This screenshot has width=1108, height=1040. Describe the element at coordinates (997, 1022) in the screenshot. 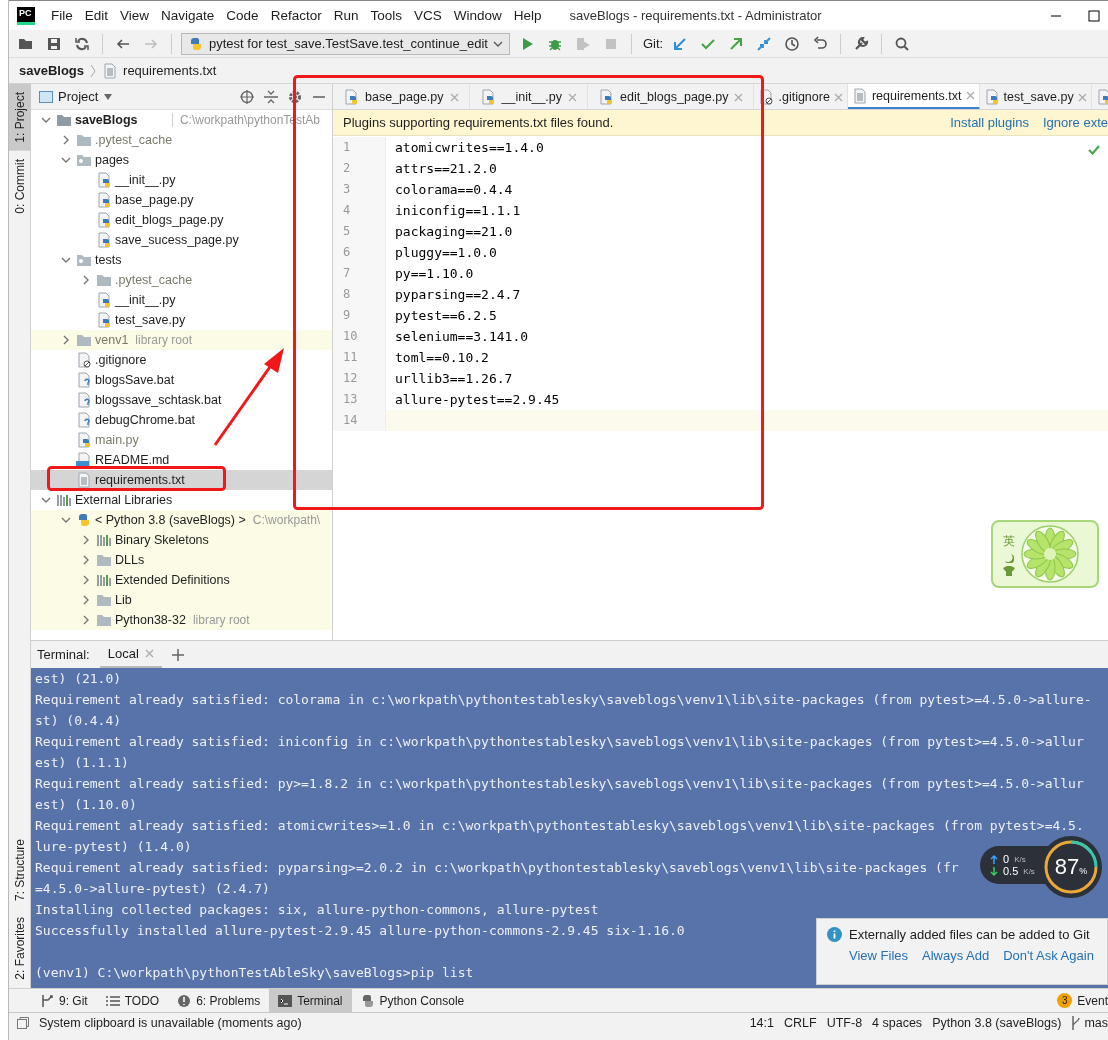

I see `status-item: Python 3.8 (saveBlogs)` at that location.